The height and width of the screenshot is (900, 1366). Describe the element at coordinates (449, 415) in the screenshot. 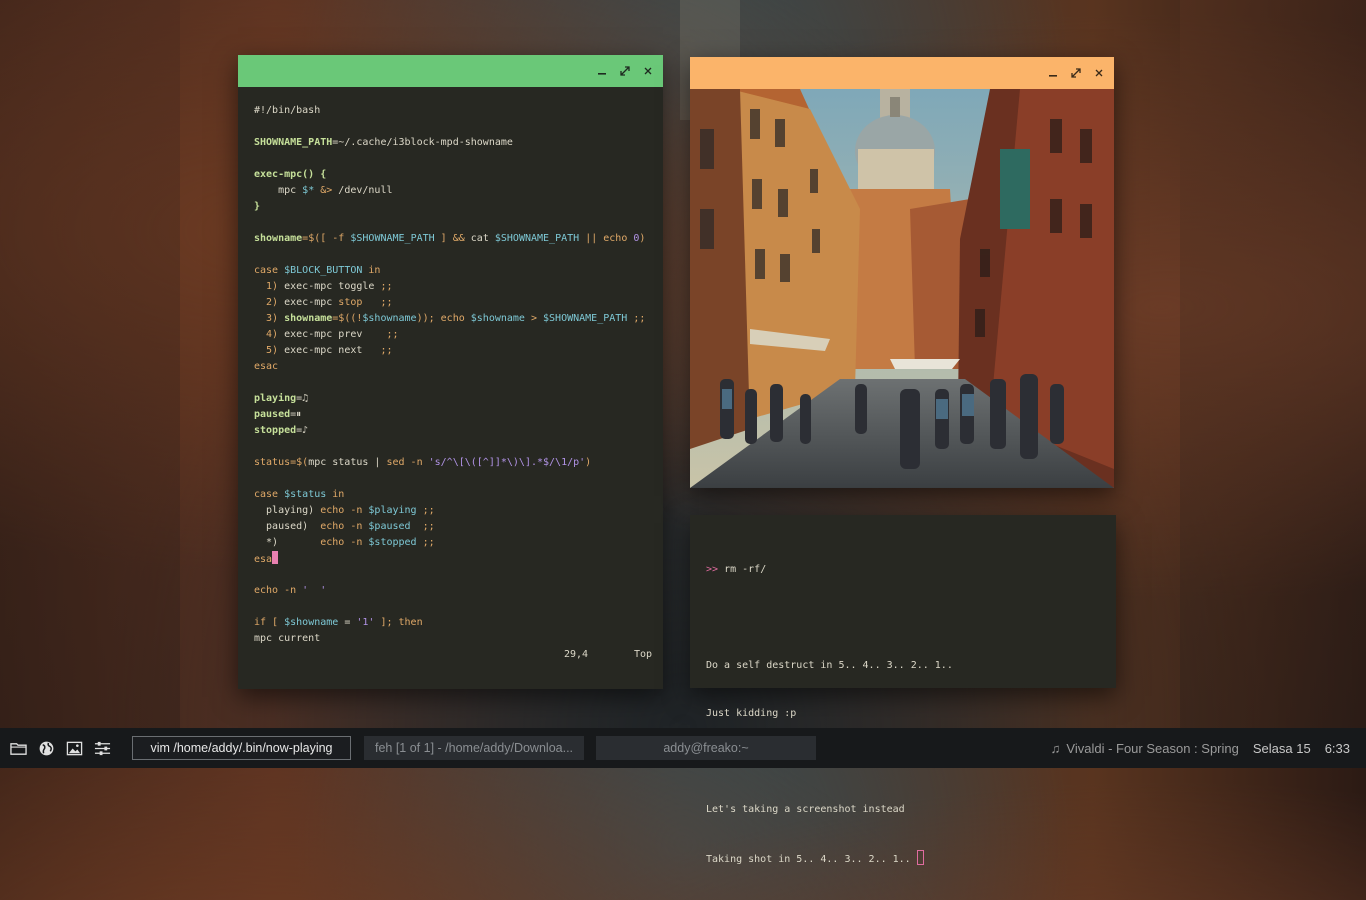

I see `code-line: paused=⏸` at that location.